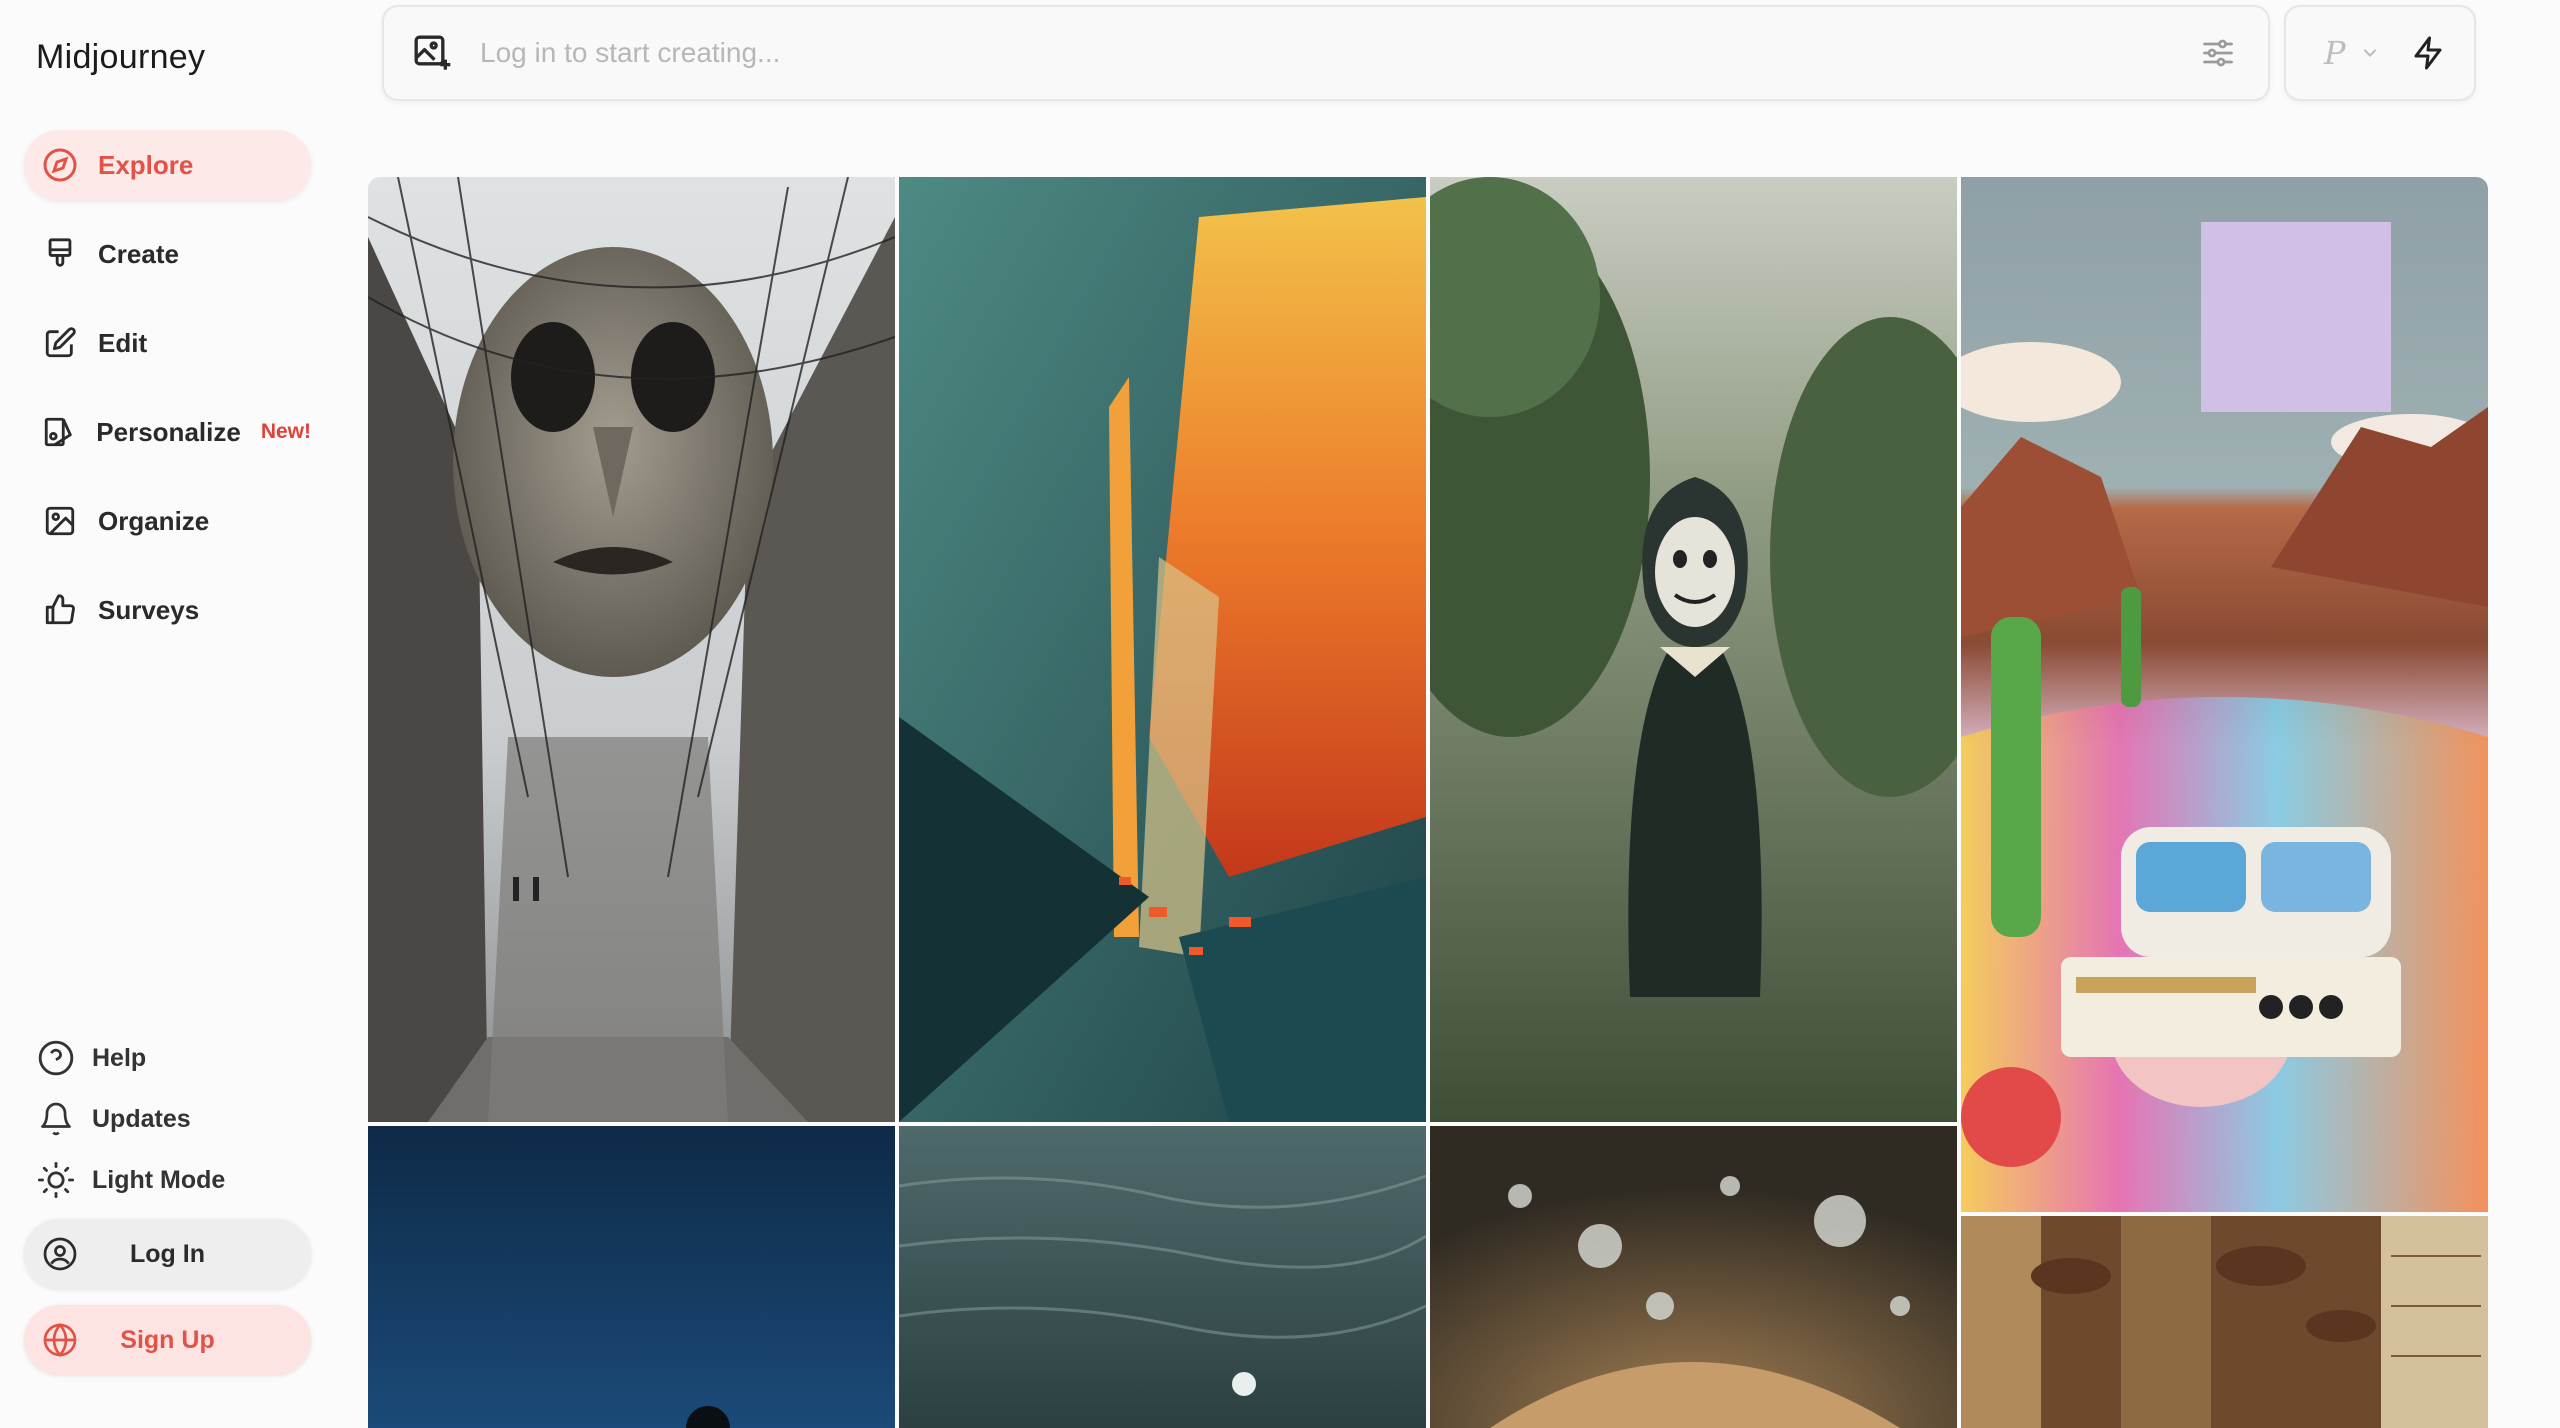 The image size is (2560, 1428). I want to click on personalization-toggle: P, so click(2335, 53).